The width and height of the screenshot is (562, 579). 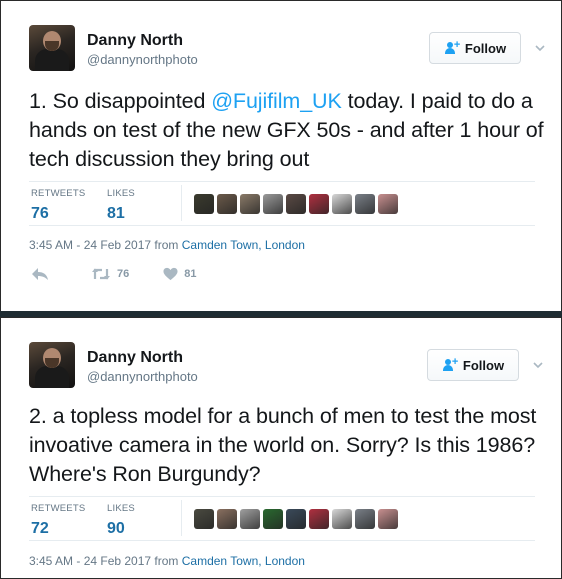 I want to click on tweet-actions: 76 81, so click(x=114, y=274).